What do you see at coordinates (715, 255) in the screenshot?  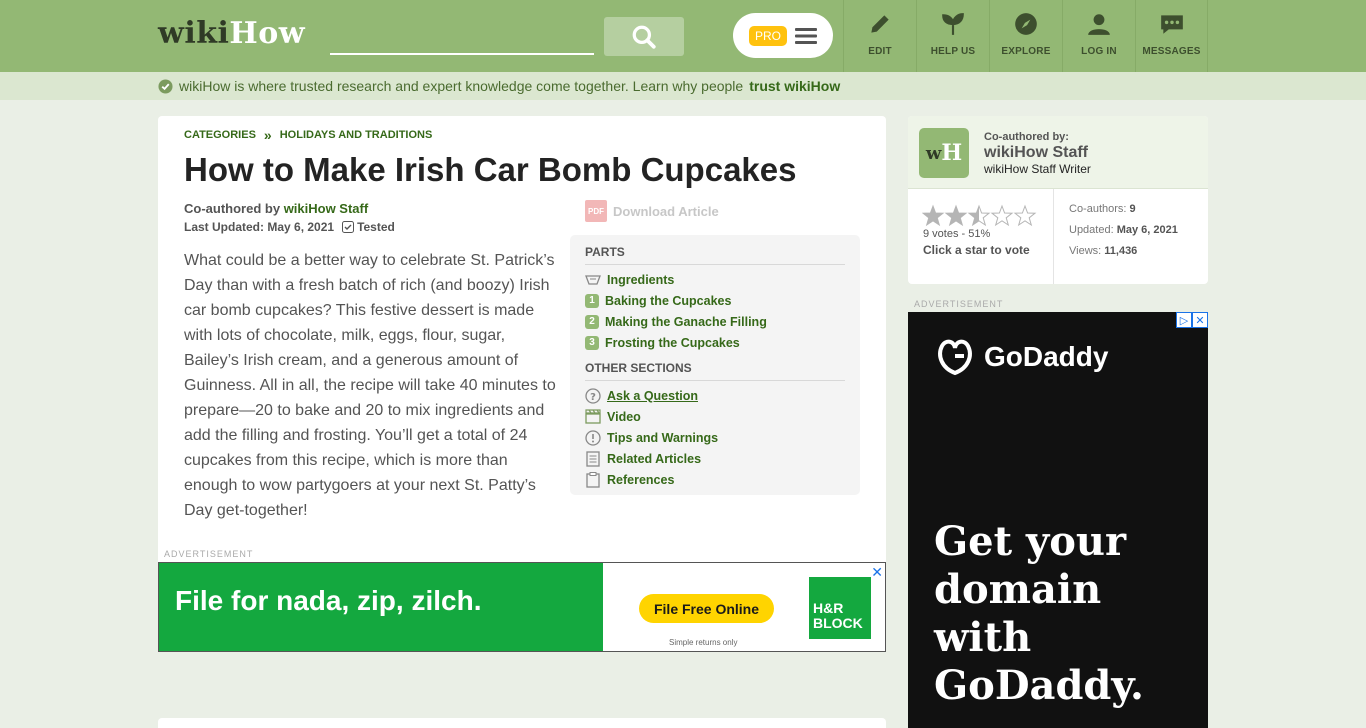 I see `toc-parts-heading: PARTS` at bounding box center [715, 255].